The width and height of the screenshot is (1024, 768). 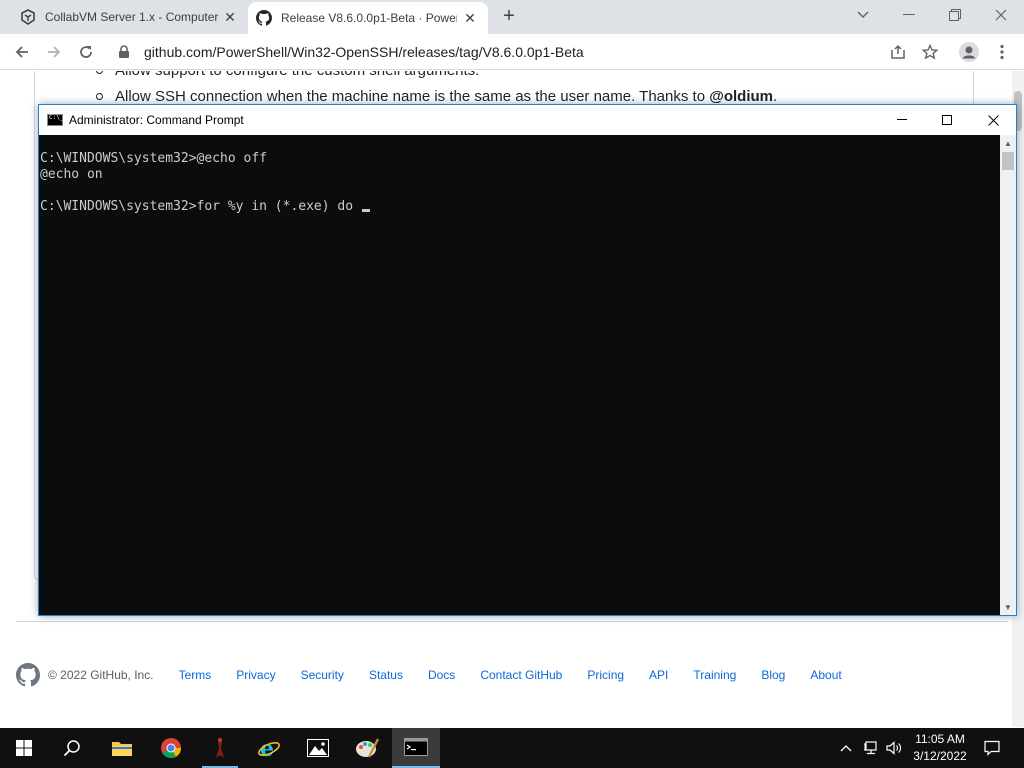 What do you see at coordinates (416, 748) in the screenshot?
I see `command-prompt-taskbar-icon` at bounding box center [416, 748].